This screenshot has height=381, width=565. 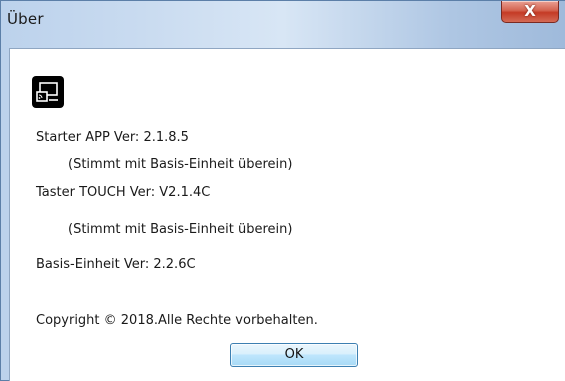 I want to click on taster-touch-match-note: (Stimmt mit Basis-Einheit überein), so click(x=180, y=229).